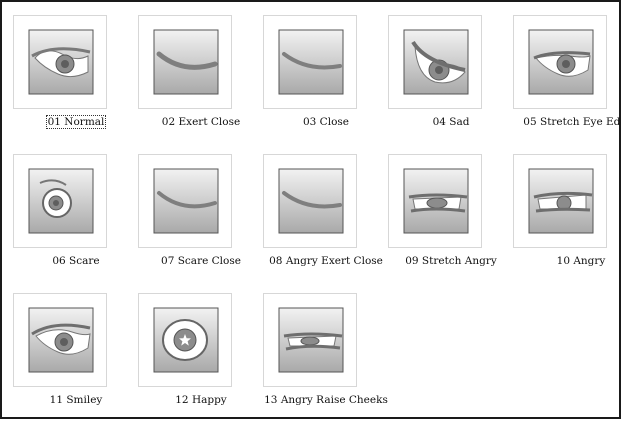  I want to click on thumbnail-label: 04 Sad, so click(451, 122).